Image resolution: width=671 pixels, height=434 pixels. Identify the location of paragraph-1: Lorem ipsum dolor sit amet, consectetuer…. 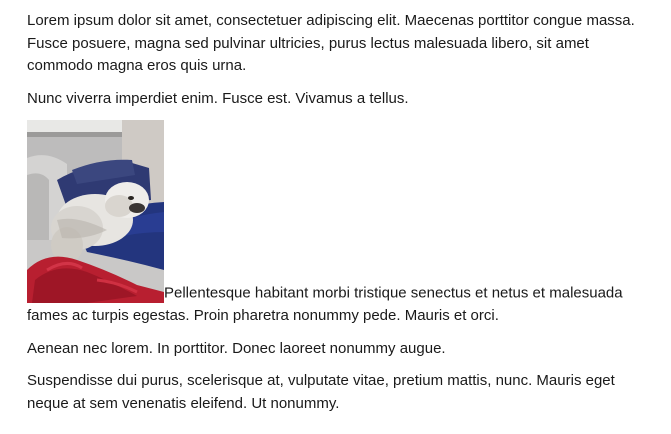
(331, 43).